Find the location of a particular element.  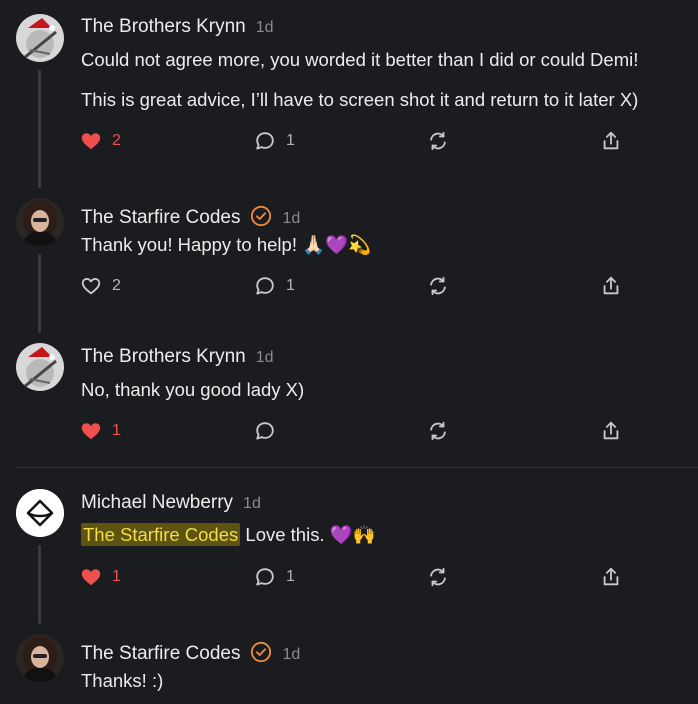

comment-text: No, thank you good lady X) is located at coordinates (193, 389).